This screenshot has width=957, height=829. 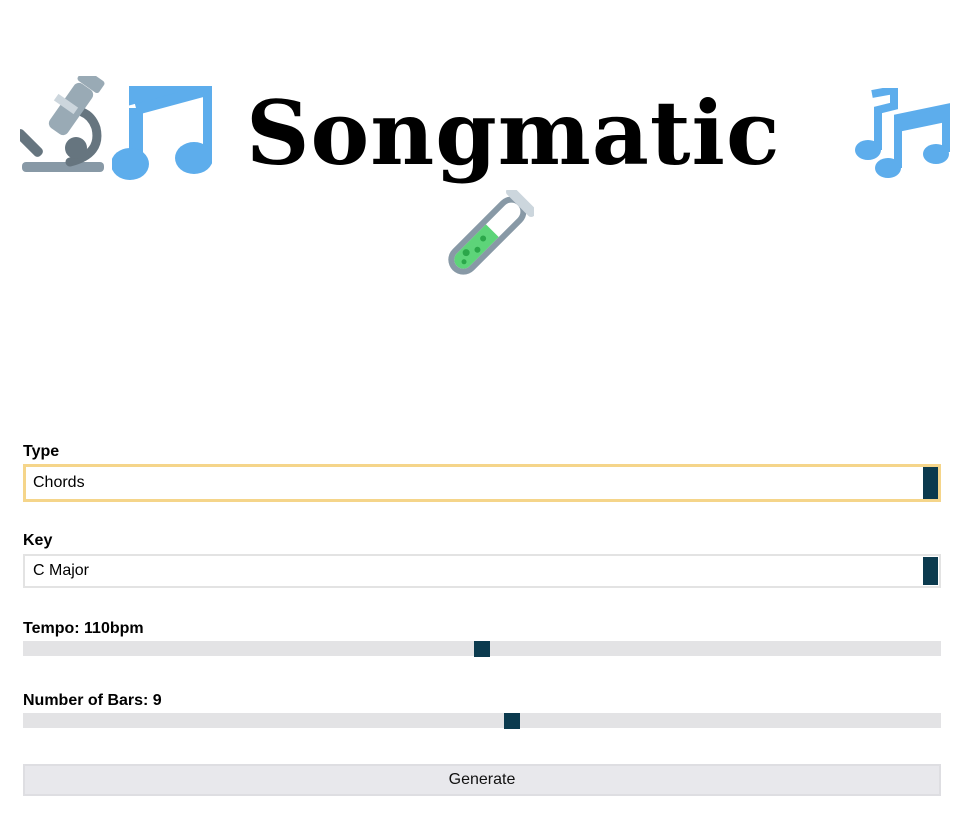 I want to click on test-tube-icon, so click(x=491, y=232).